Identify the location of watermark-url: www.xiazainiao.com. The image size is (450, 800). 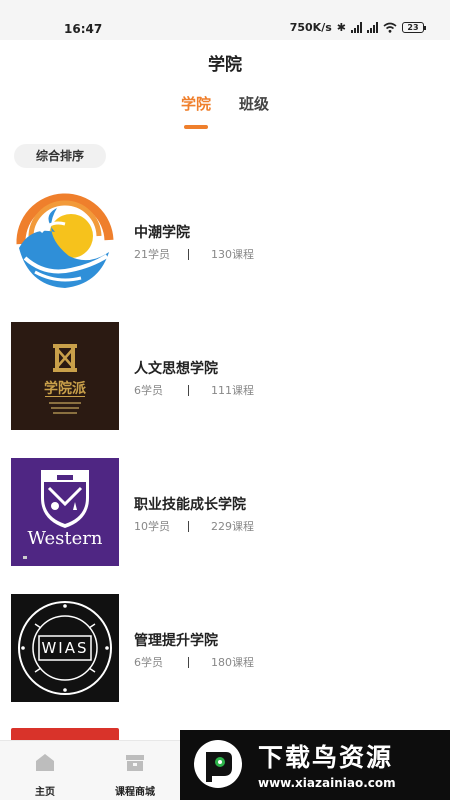
(327, 783).